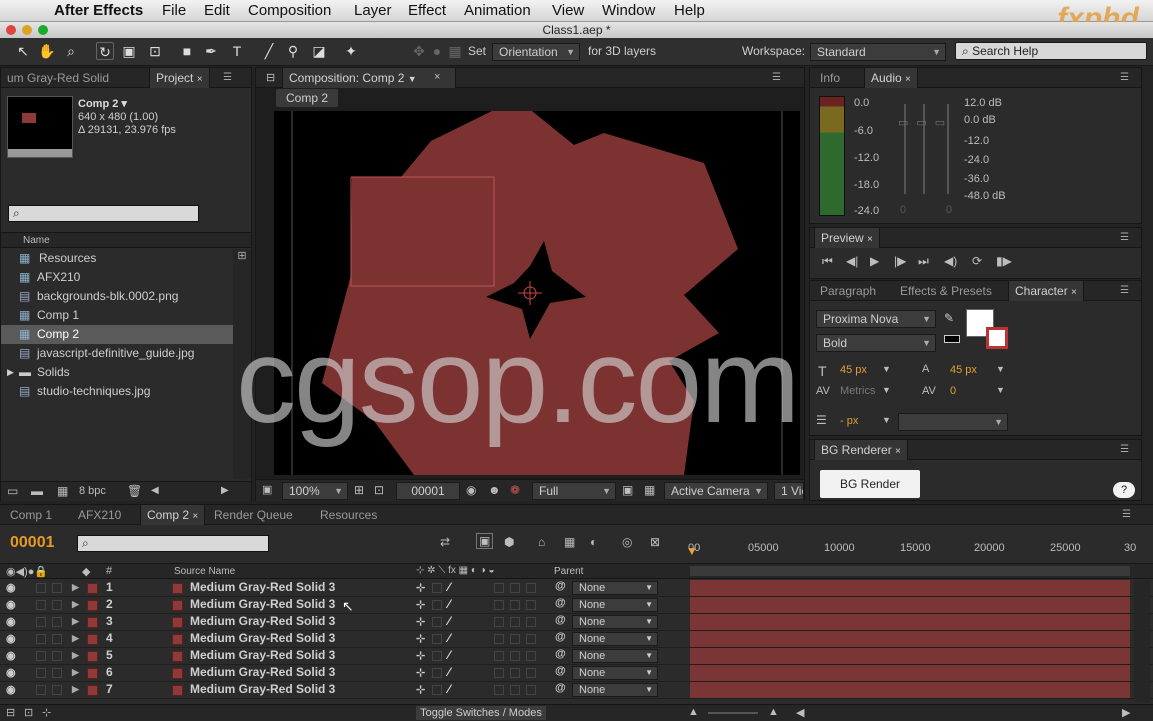  What do you see at coordinates (217, 10) in the screenshot?
I see `menu-edit: Edit` at bounding box center [217, 10].